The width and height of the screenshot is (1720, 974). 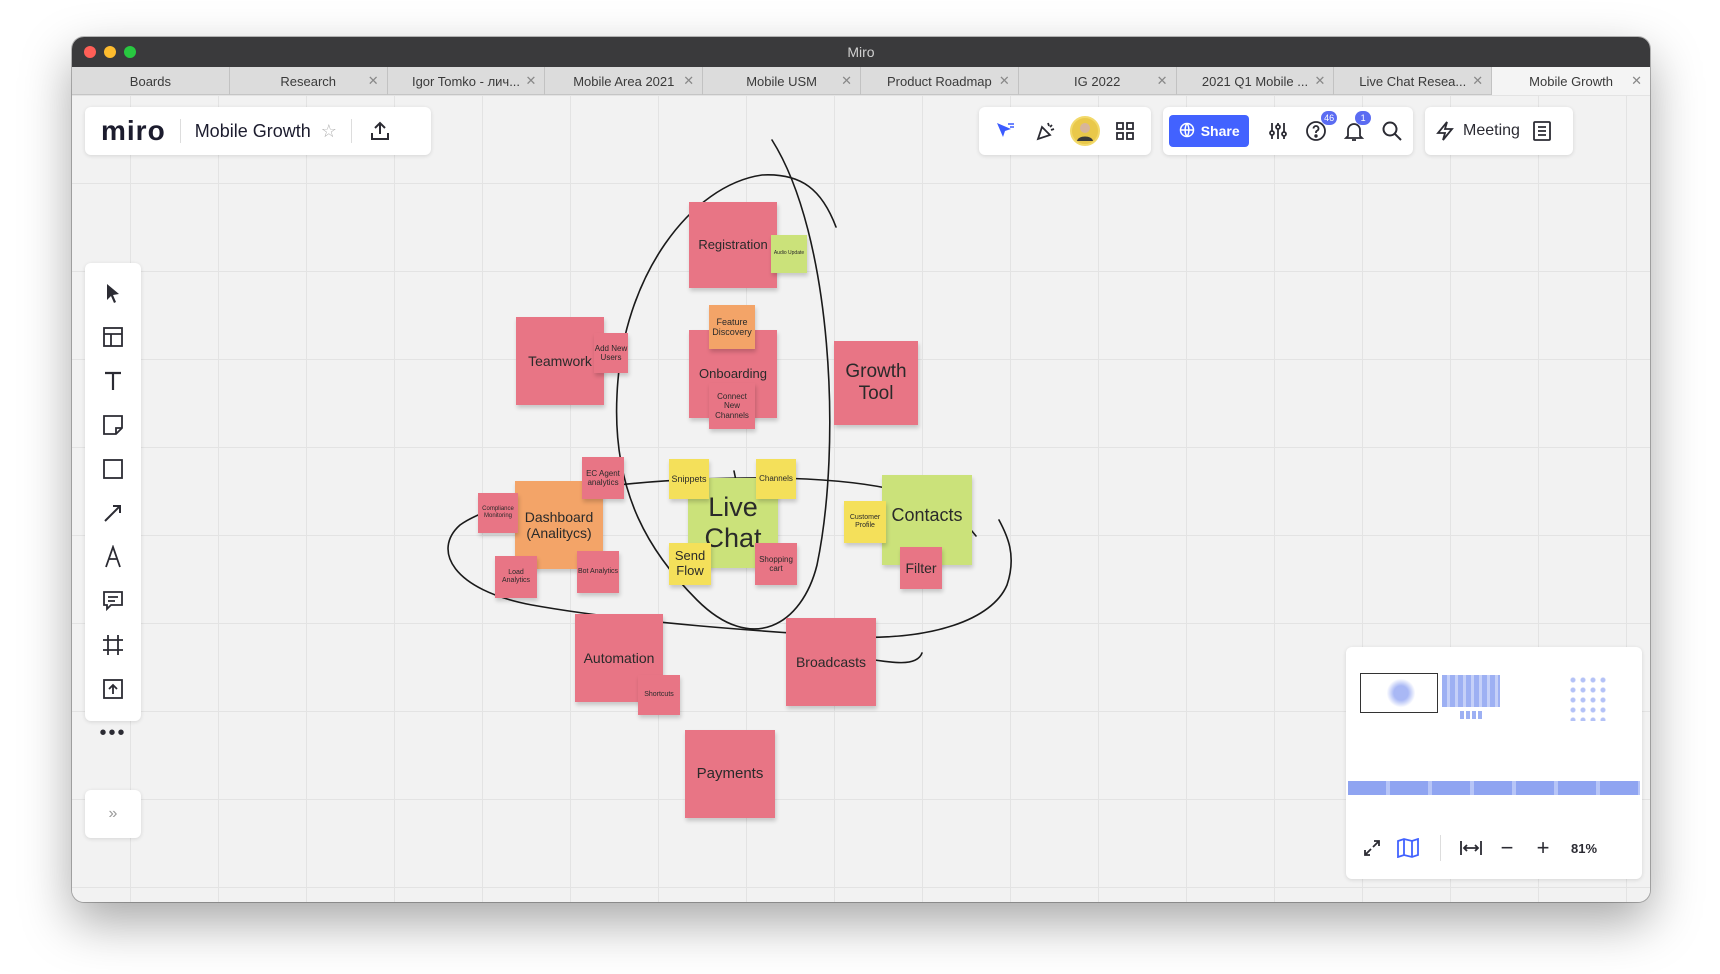 What do you see at coordinates (1507, 848) in the screenshot?
I see `zoom-out-icon: −` at bounding box center [1507, 848].